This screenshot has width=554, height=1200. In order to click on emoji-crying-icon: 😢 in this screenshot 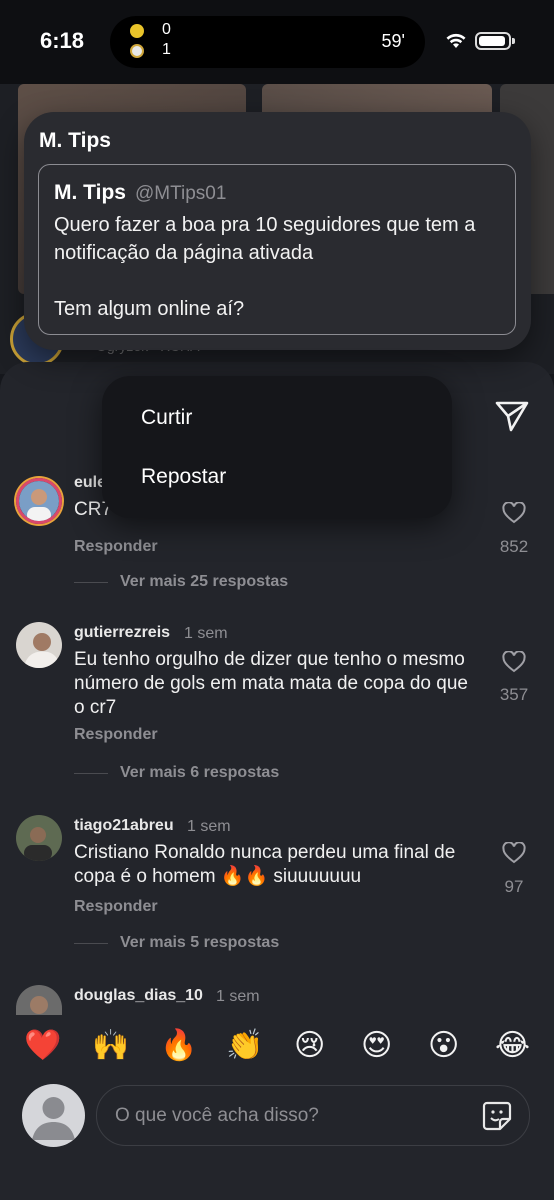, I will do `click(309, 1046)`.